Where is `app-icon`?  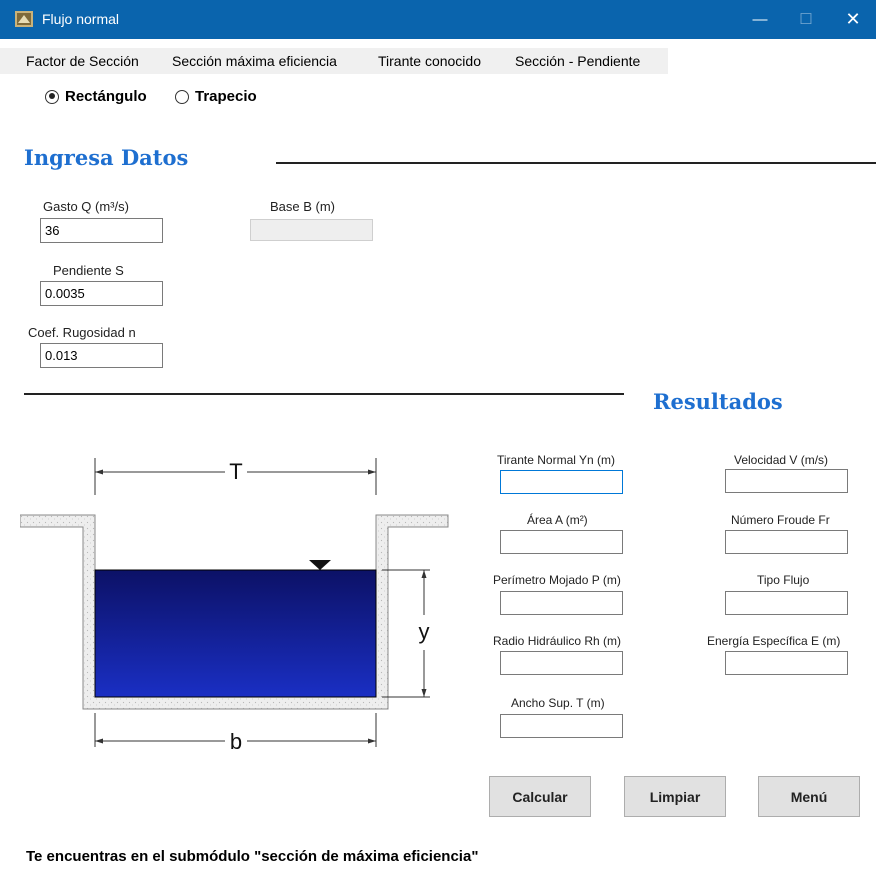
app-icon is located at coordinates (24, 19).